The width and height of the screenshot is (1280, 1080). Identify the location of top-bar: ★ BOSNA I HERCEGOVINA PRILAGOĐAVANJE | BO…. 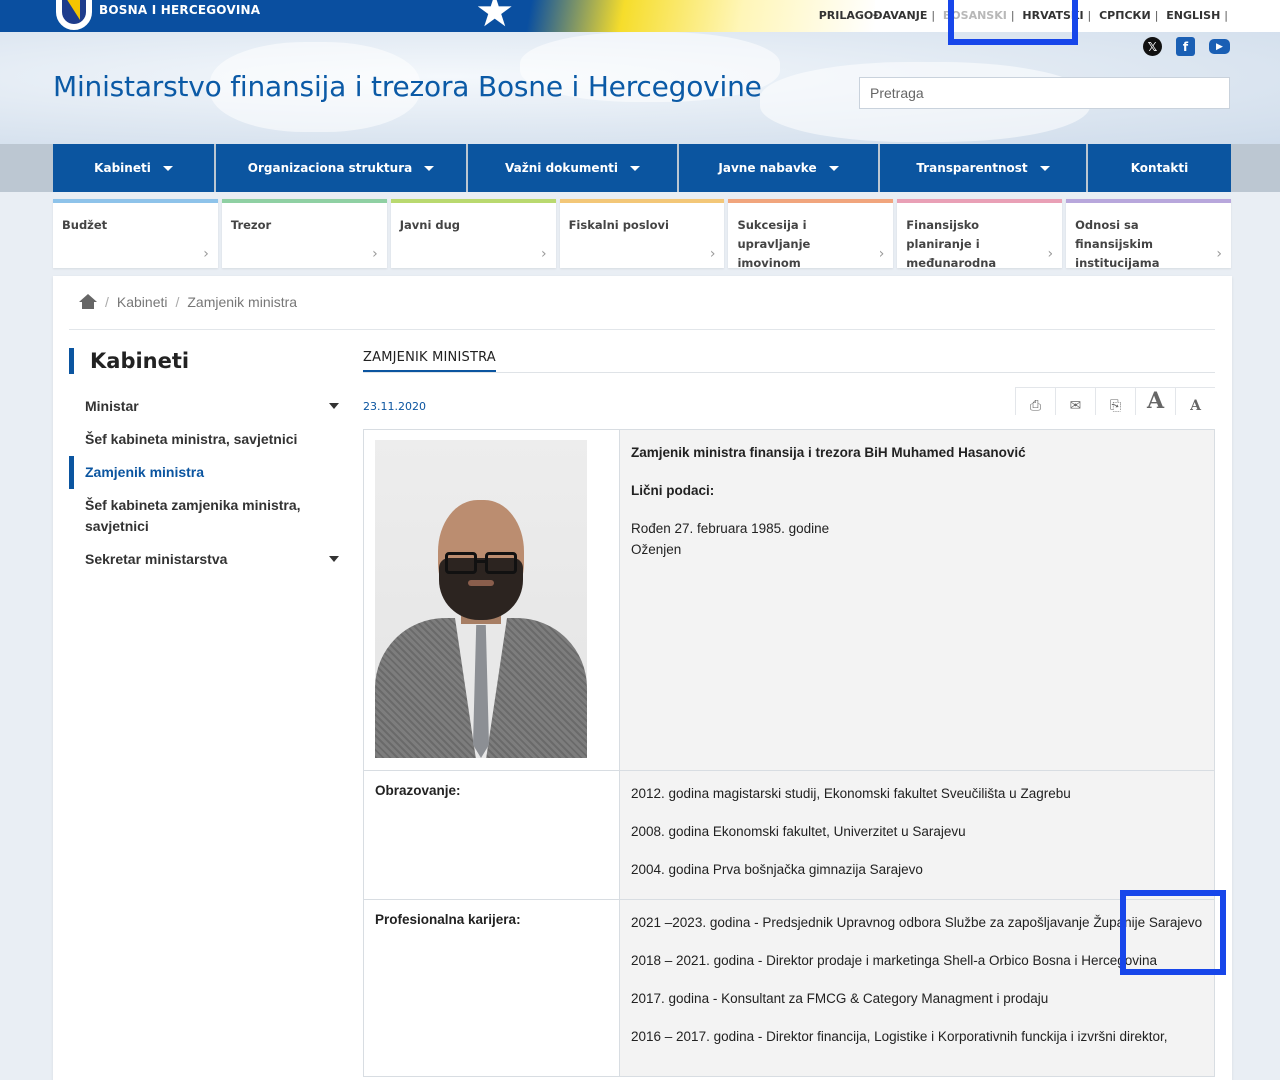
(640, 18).